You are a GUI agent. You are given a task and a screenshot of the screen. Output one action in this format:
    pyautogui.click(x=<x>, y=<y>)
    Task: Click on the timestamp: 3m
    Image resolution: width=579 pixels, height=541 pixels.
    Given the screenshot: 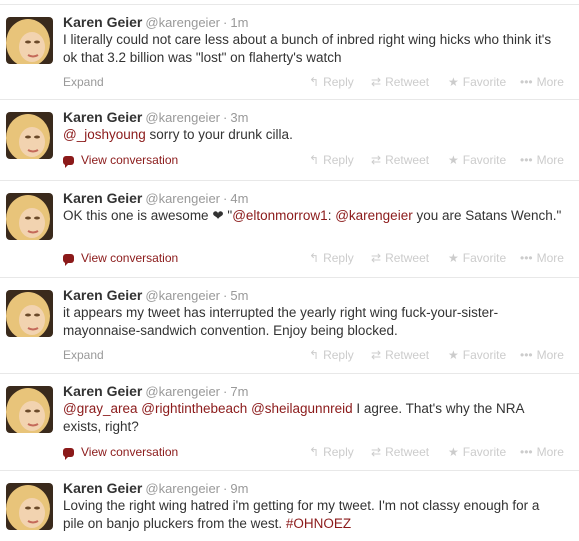 What is the action you would take?
    pyautogui.click(x=239, y=117)
    